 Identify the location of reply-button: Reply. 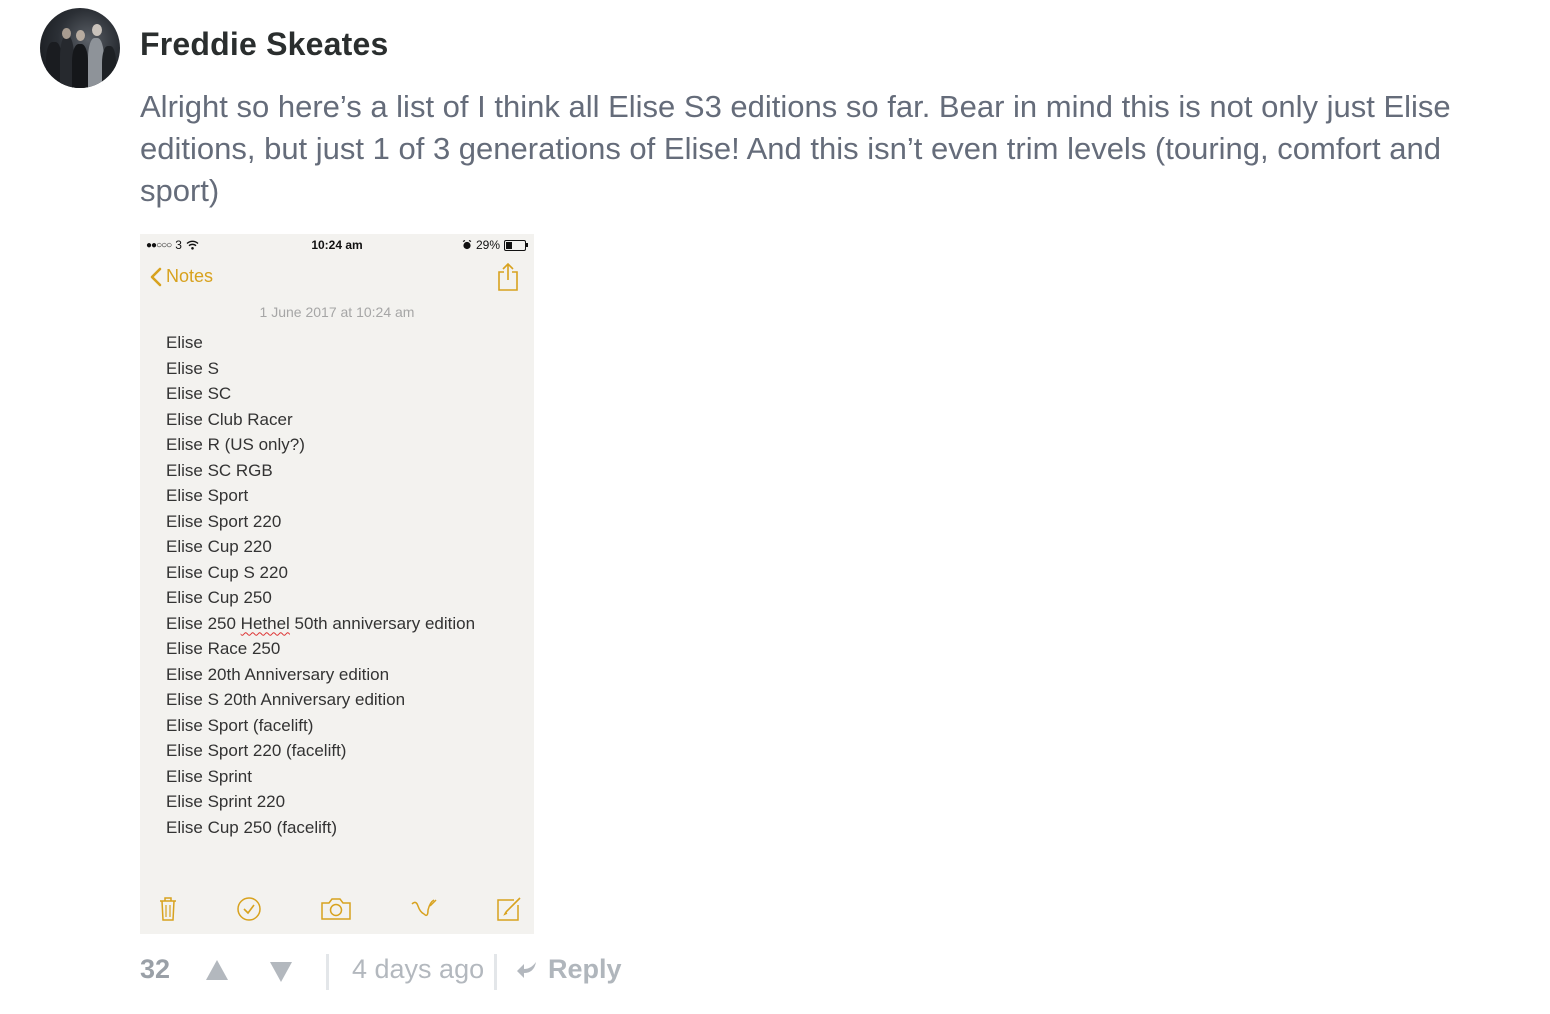
(569, 969).